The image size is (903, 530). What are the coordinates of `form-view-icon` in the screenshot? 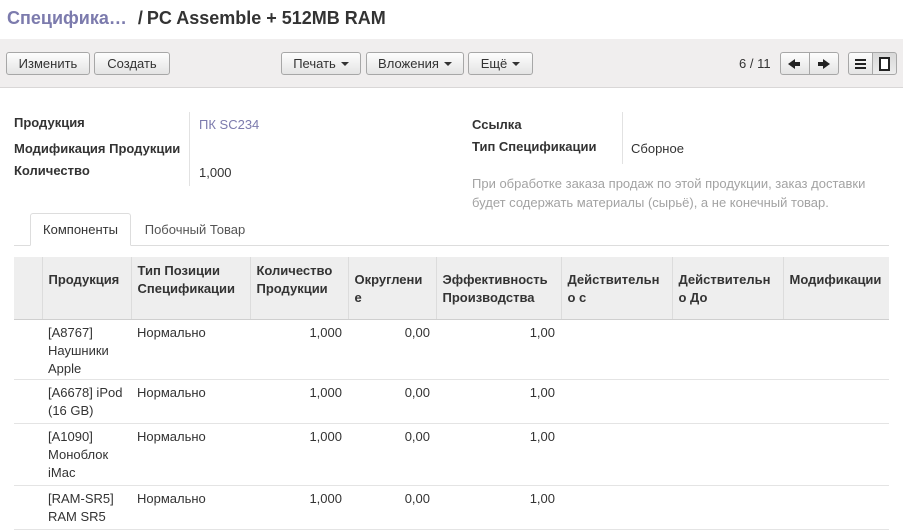 It's located at (884, 63).